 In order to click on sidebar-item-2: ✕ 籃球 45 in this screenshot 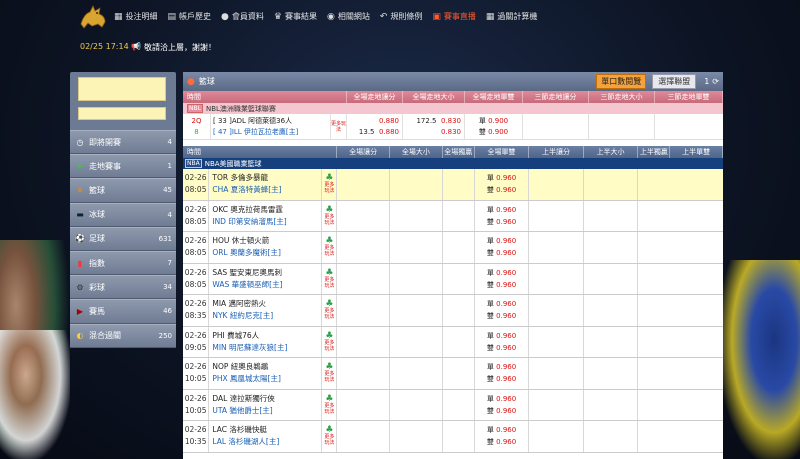, I will do `click(123, 190)`.